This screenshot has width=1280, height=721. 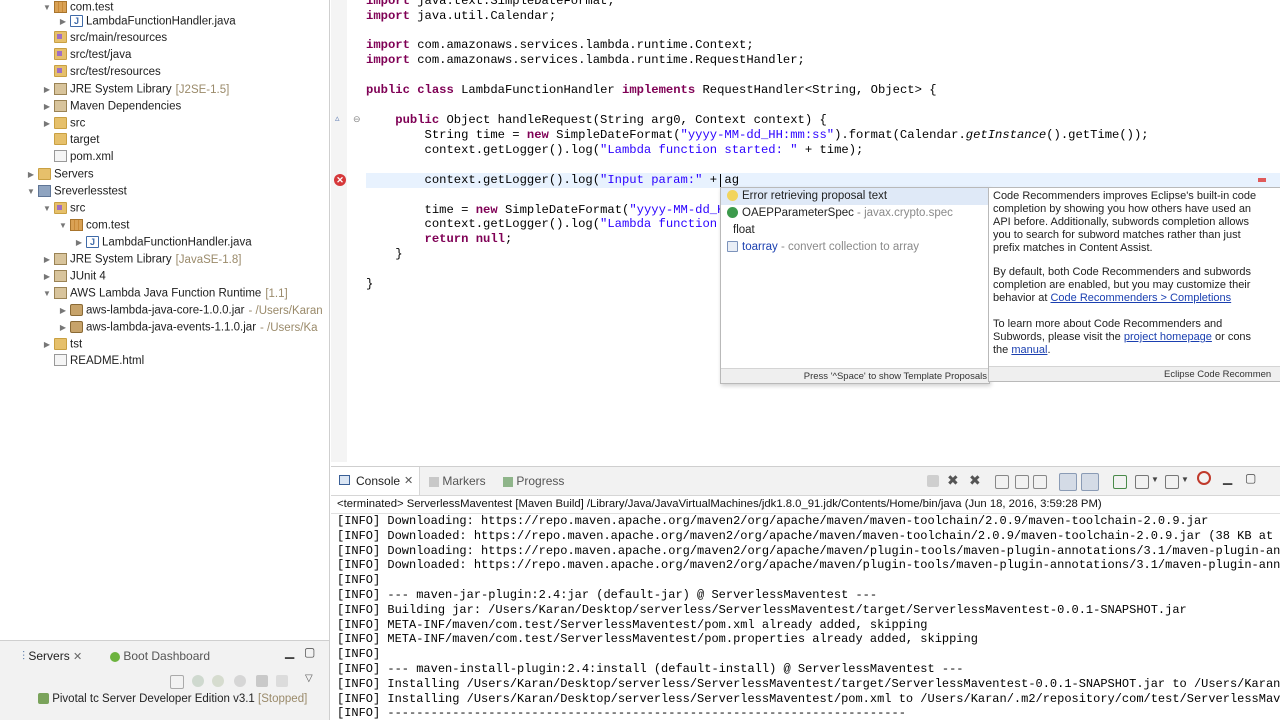 I want to click on tree-item-label: aws-lambda-java-core-1.0.0.jar, so click(x=165, y=310).